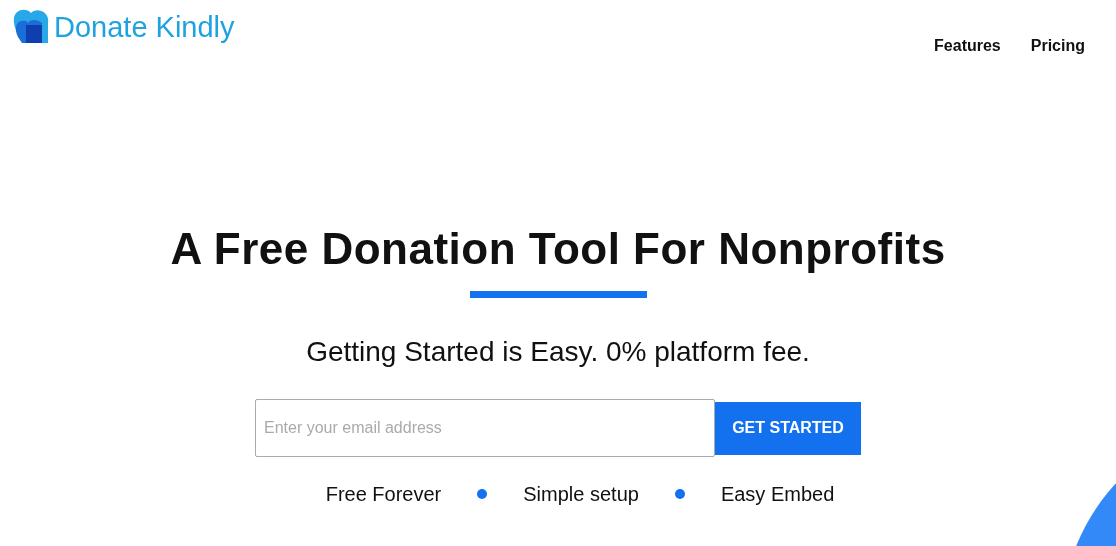  What do you see at coordinates (558, 249) in the screenshot?
I see `hero-heading: A Free Donation Tool For Nonprofits` at bounding box center [558, 249].